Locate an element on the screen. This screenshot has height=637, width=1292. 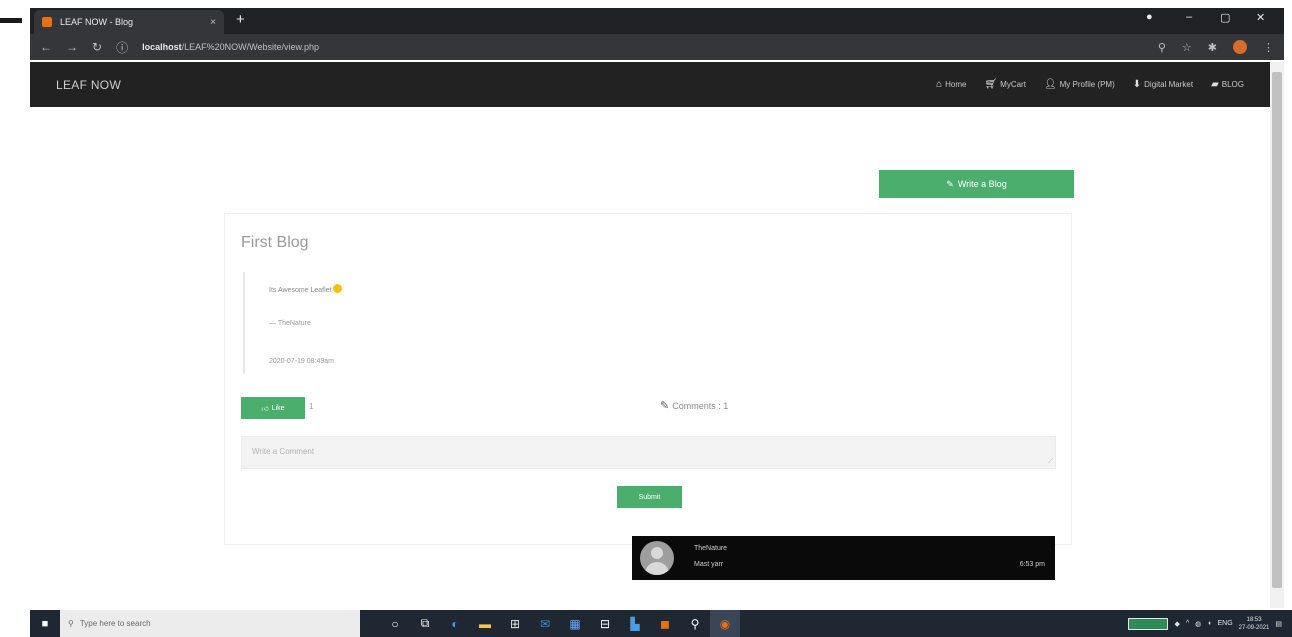
blog-text: Its Awesome Leaflet is located at coordinates (300, 290).